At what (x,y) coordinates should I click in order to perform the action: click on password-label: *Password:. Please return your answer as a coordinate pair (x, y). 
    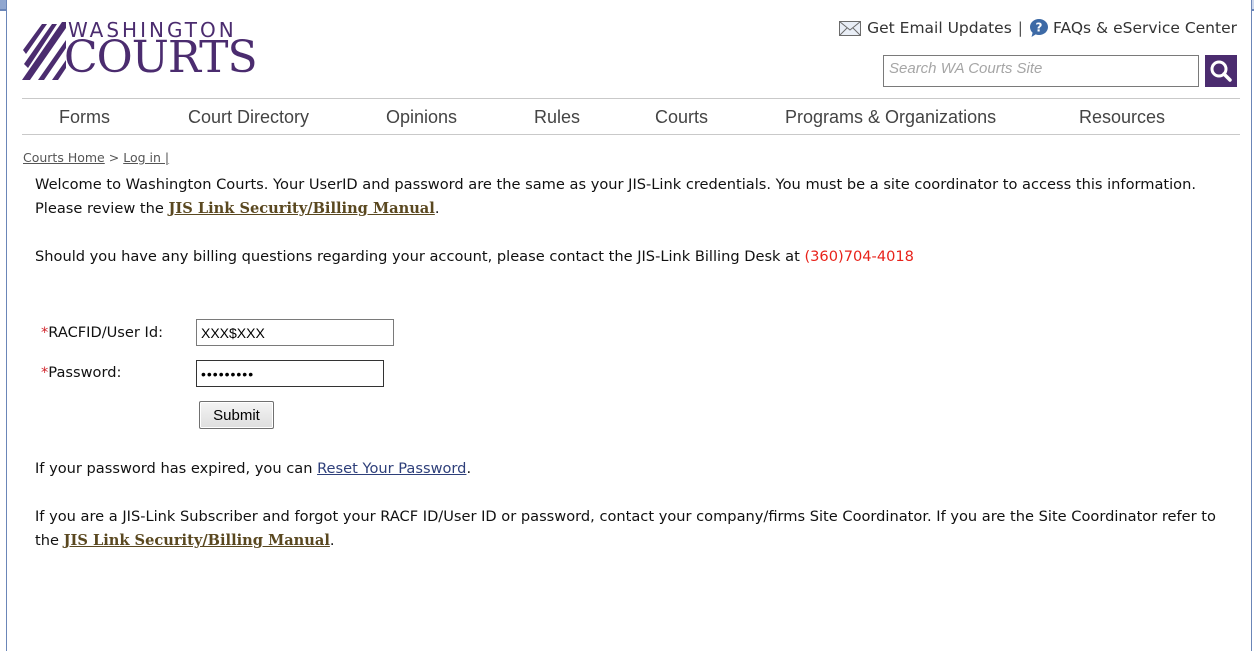
    Looking at the image, I should click on (81, 372).